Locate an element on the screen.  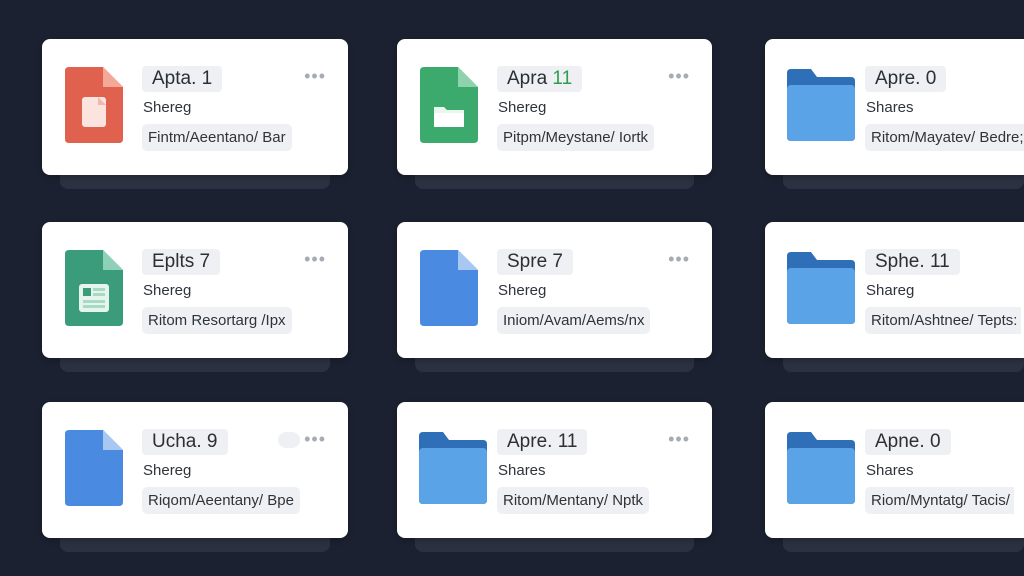
spreadsheet-file-icon is located at coordinates (94, 288).